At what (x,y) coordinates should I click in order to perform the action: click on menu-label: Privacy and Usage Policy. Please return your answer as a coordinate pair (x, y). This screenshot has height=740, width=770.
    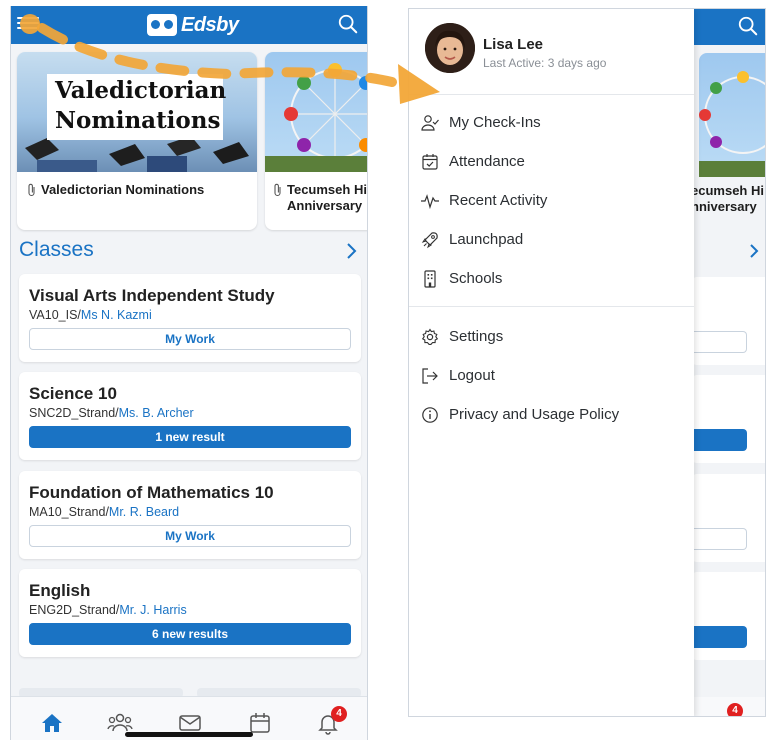
    Looking at the image, I should click on (534, 414).